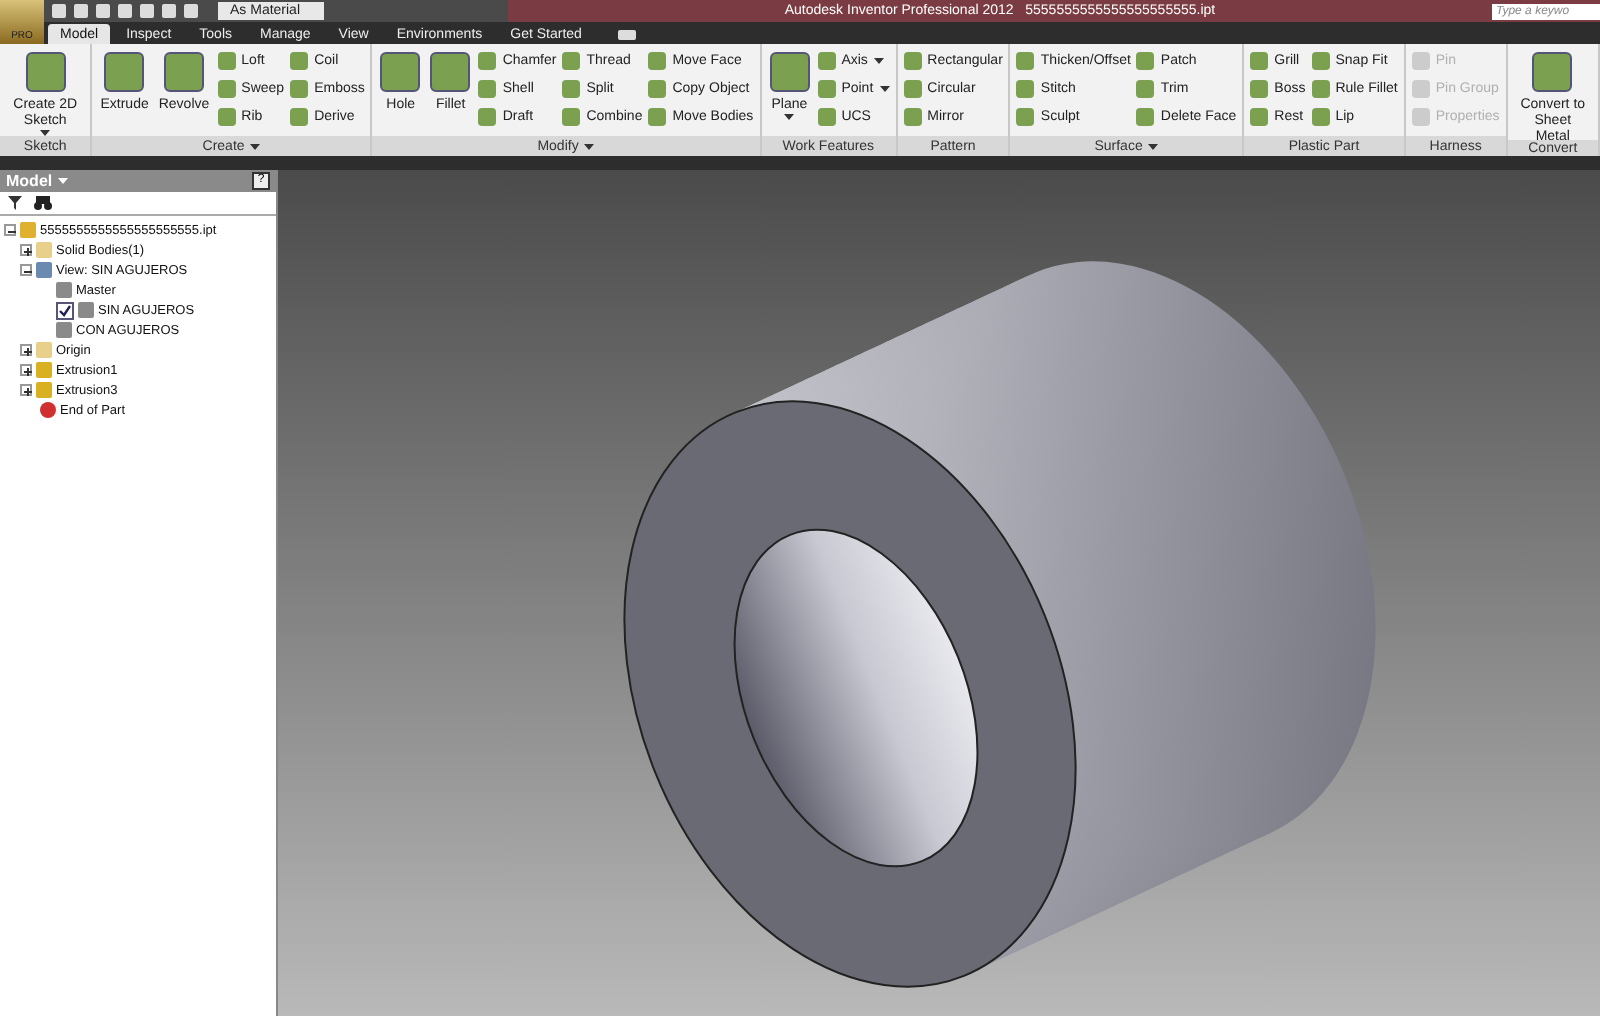 The width and height of the screenshot is (1600, 1016). Describe the element at coordinates (15, 203) in the screenshot. I see `filter-icon` at that location.